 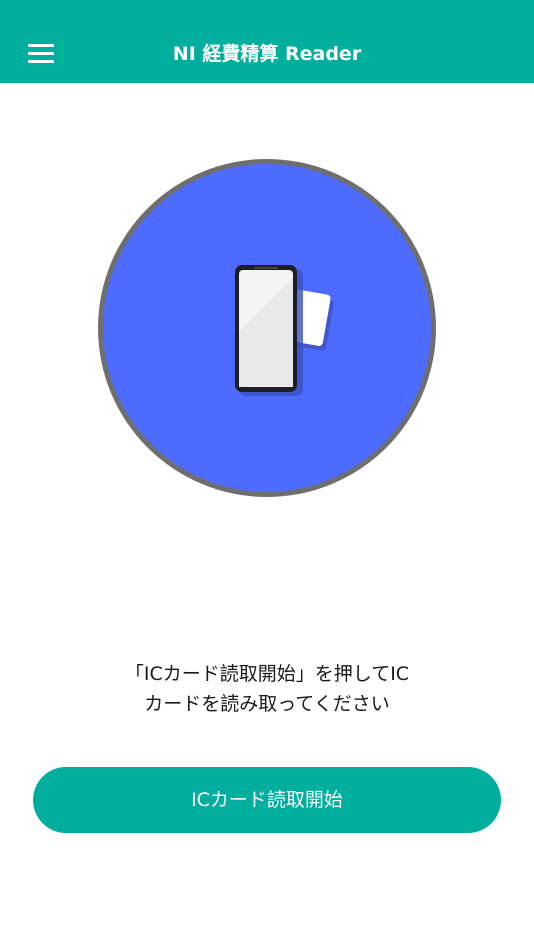 What do you see at coordinates (267, 704) in the screenshot?
I see `instruction-line-2: カードを読み取ってください` at bounding box center [267, 704].